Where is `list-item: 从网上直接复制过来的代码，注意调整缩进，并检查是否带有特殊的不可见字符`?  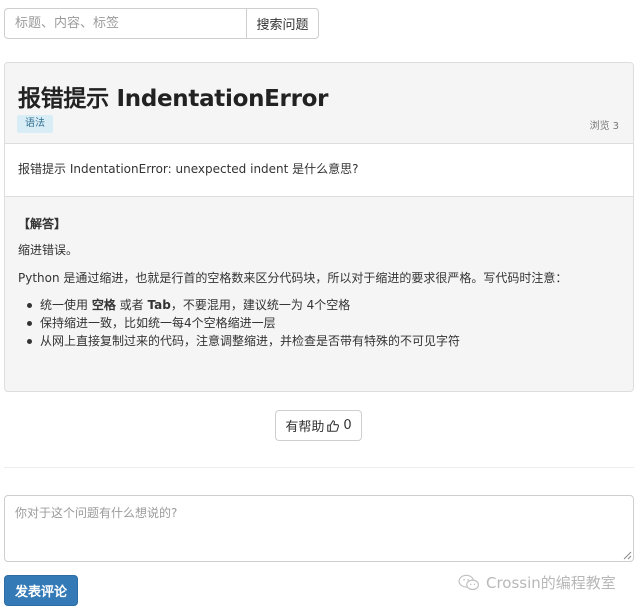
list-item: 从网上直接复制过来的代码，注意调整缩进，并检查是否带有特殊的不可见字符 is located at coordinates (323, 341).